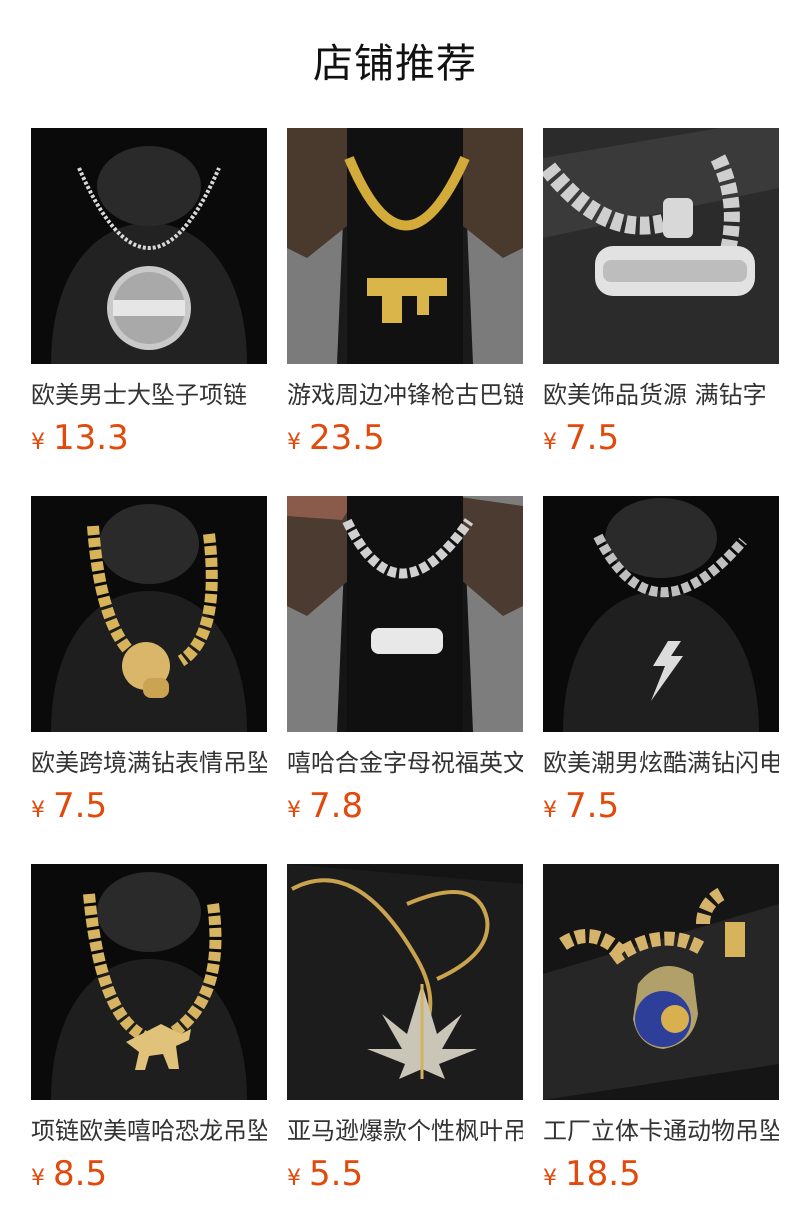 The width and height of the screenshot is (790, 1232). I want to click on gold-chain-cartoon-animal-pendant-image, so click(661, 982).